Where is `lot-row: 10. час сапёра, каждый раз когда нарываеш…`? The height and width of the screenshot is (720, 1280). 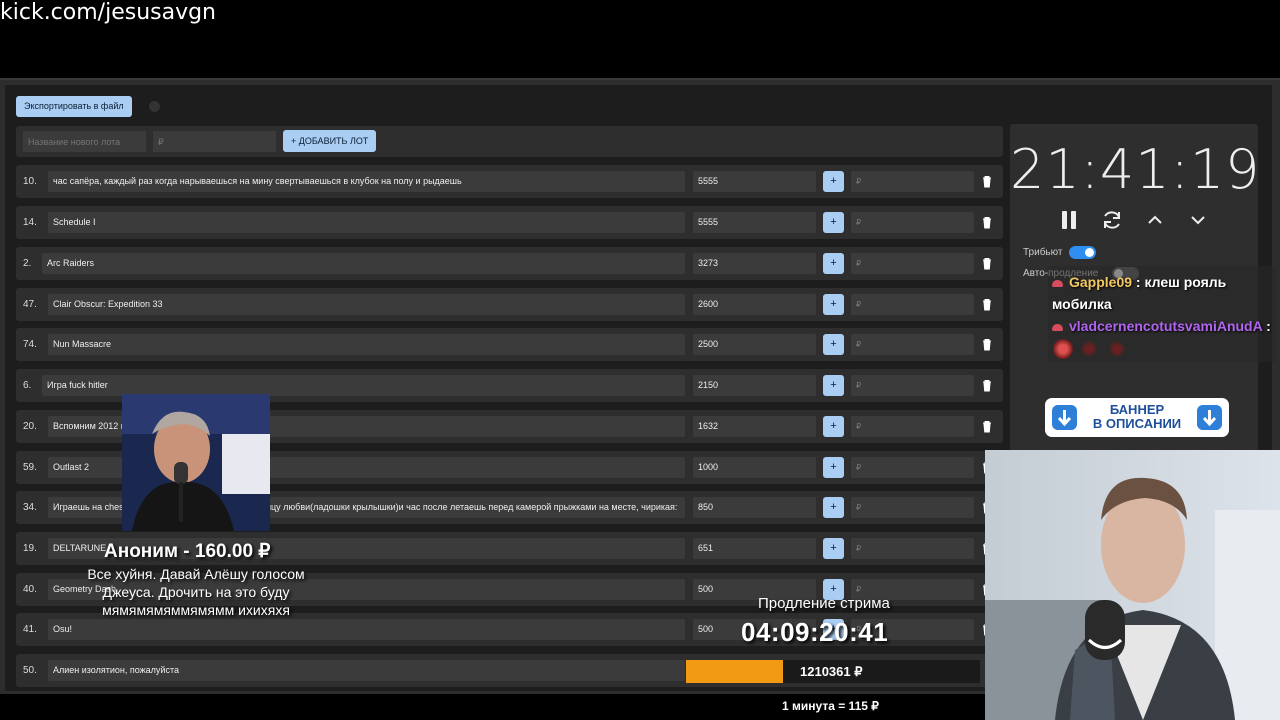 lot-row: 10. час сапёра, каждый раз когда нарываеш… is located at coordinates (509, 181).